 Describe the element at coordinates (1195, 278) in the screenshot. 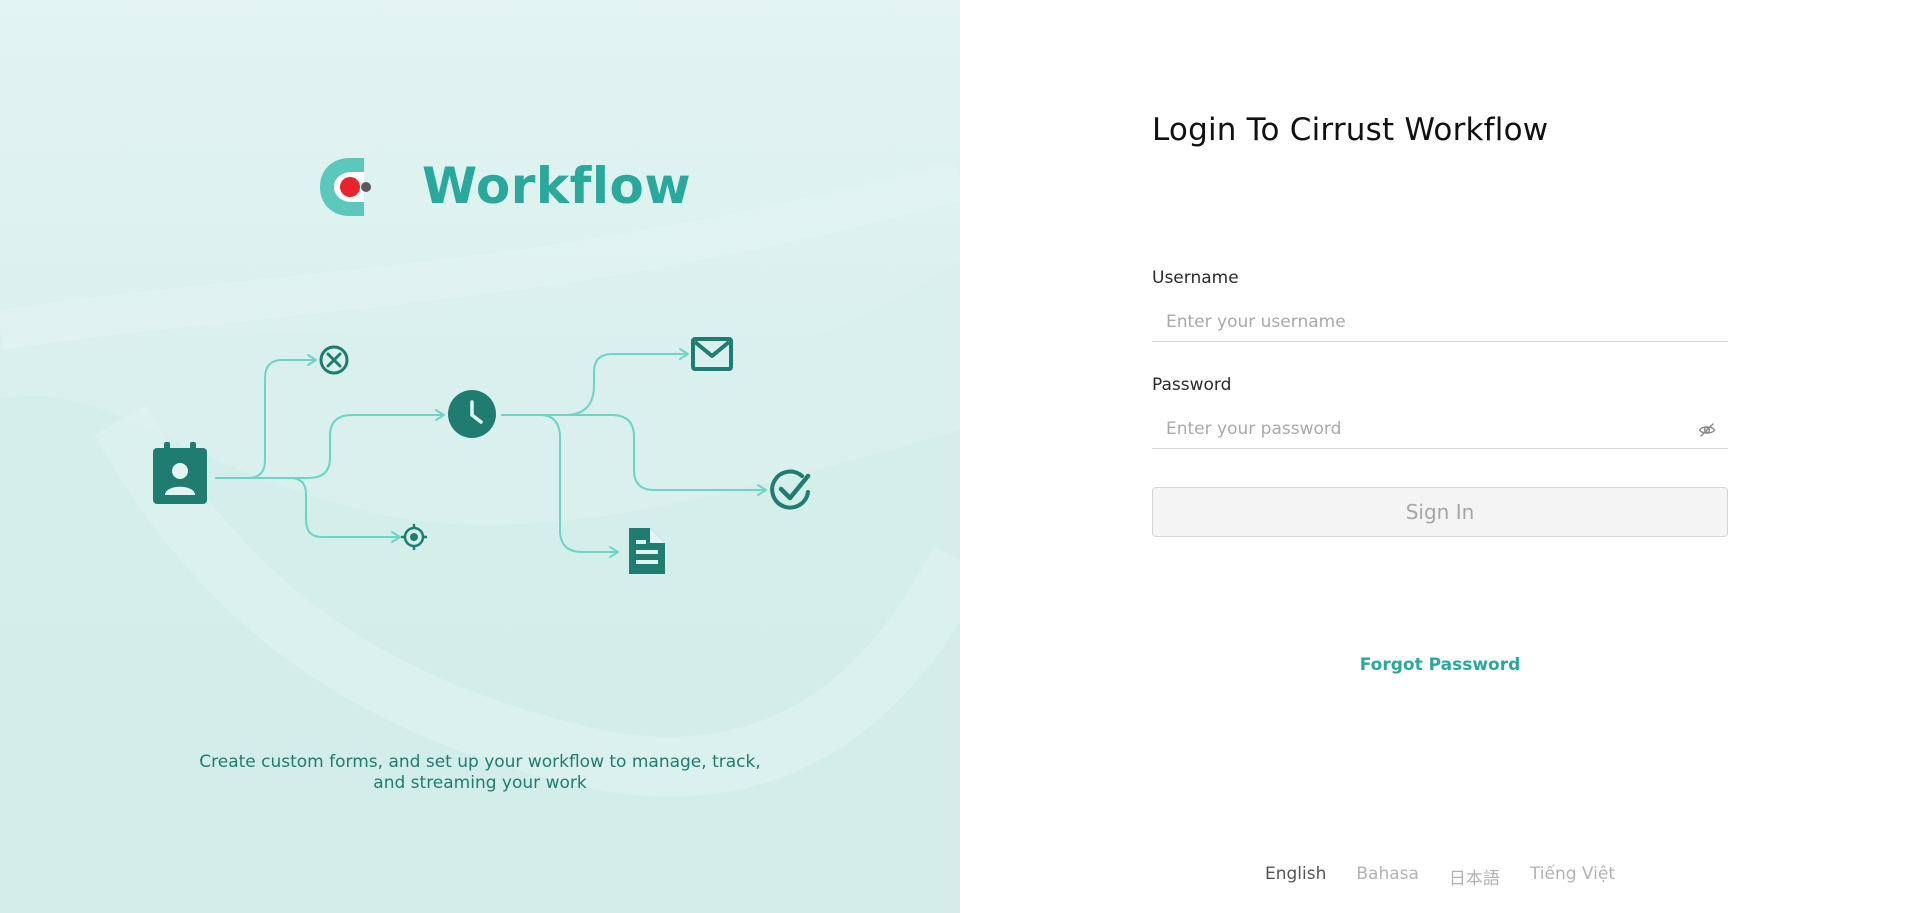

I see `username-label: Username` at that location.